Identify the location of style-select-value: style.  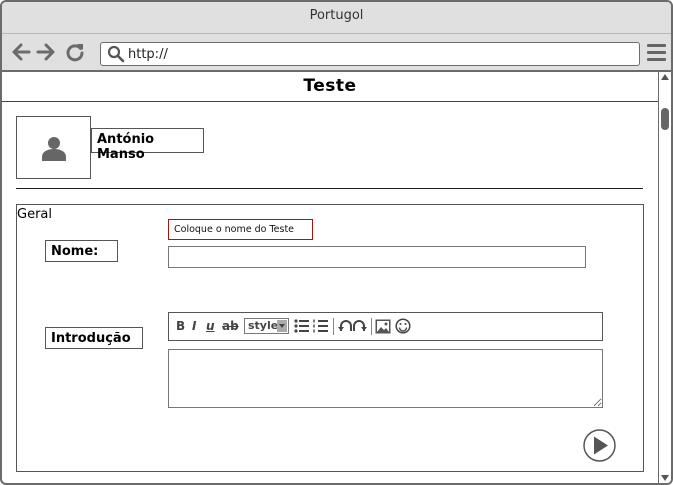
(263, 325).